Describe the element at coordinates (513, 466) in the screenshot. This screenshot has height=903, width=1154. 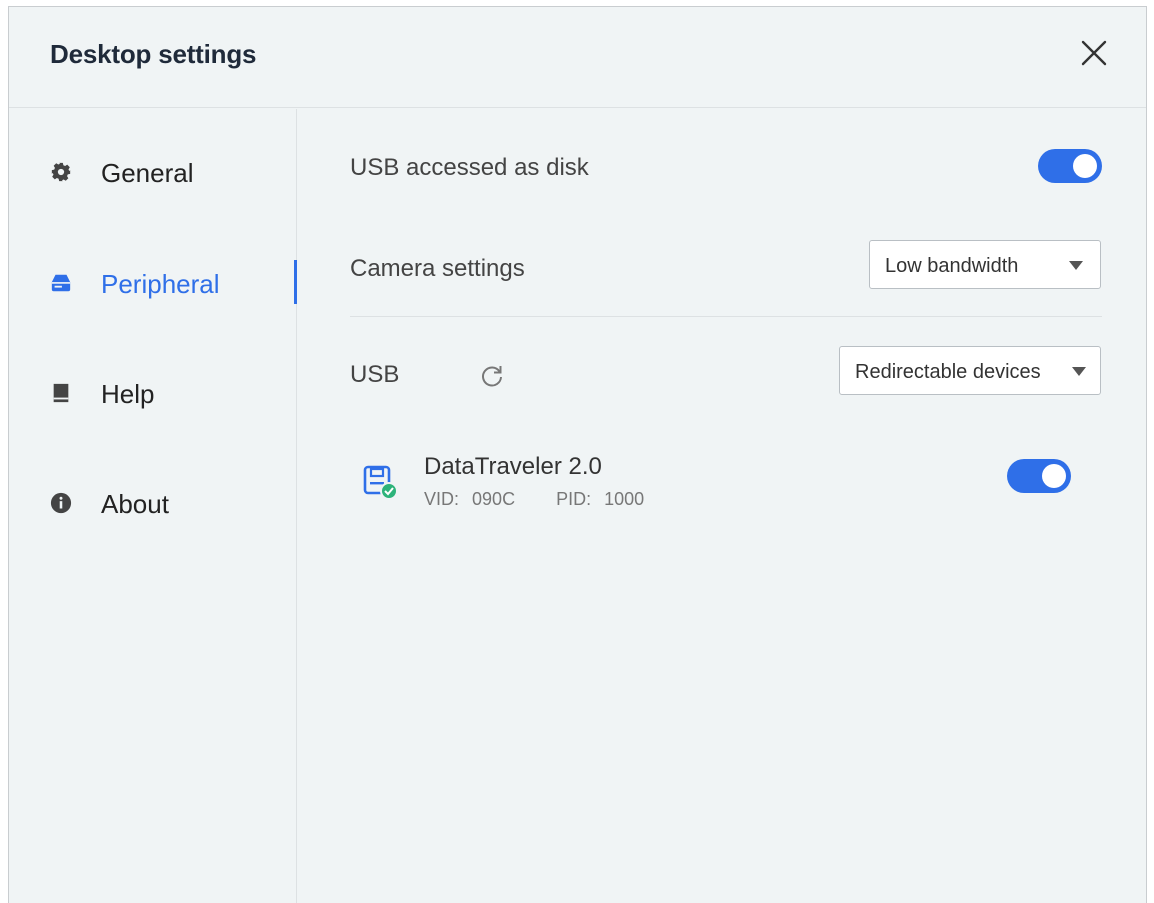
I see `device-name: DataTraveler 2.0` at that location.